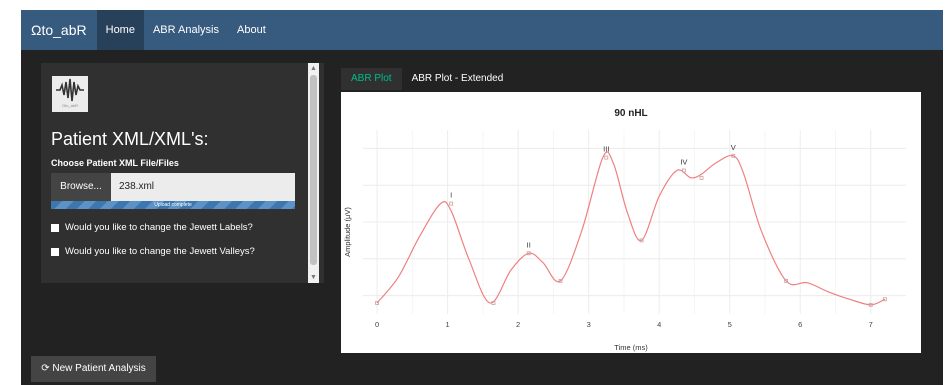 This screenshot has height=385, width=946. I want to click on x-tick-label: 4, so click(659, 324).